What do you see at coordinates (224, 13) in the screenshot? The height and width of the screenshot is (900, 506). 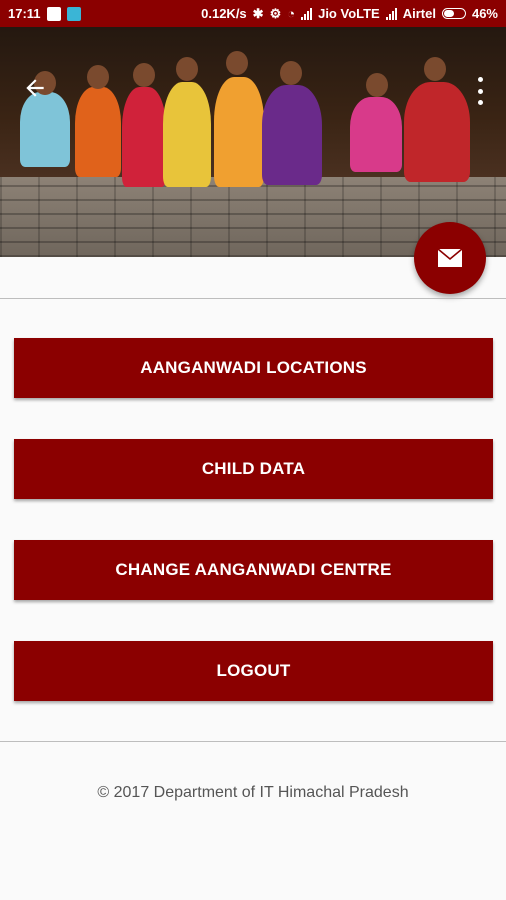 I see `network-speed: 0.12K/s` at bounding box center [224, 13].